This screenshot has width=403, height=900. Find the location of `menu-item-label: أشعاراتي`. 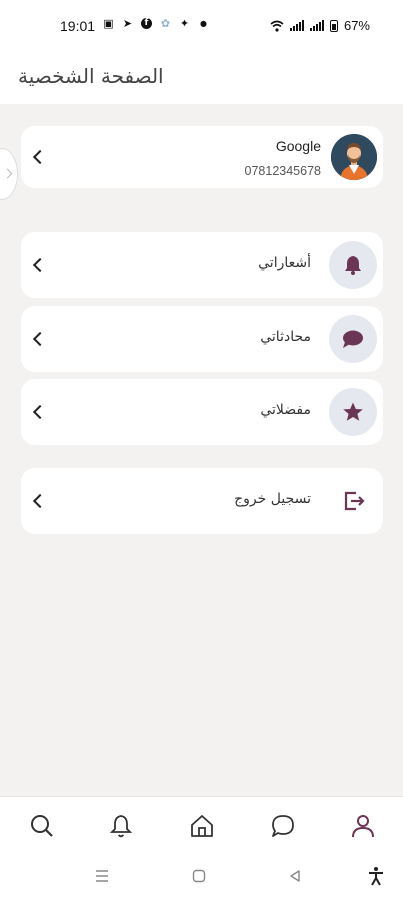

menu-item-label: أشعاراتي is located at coordinates (284, 263).